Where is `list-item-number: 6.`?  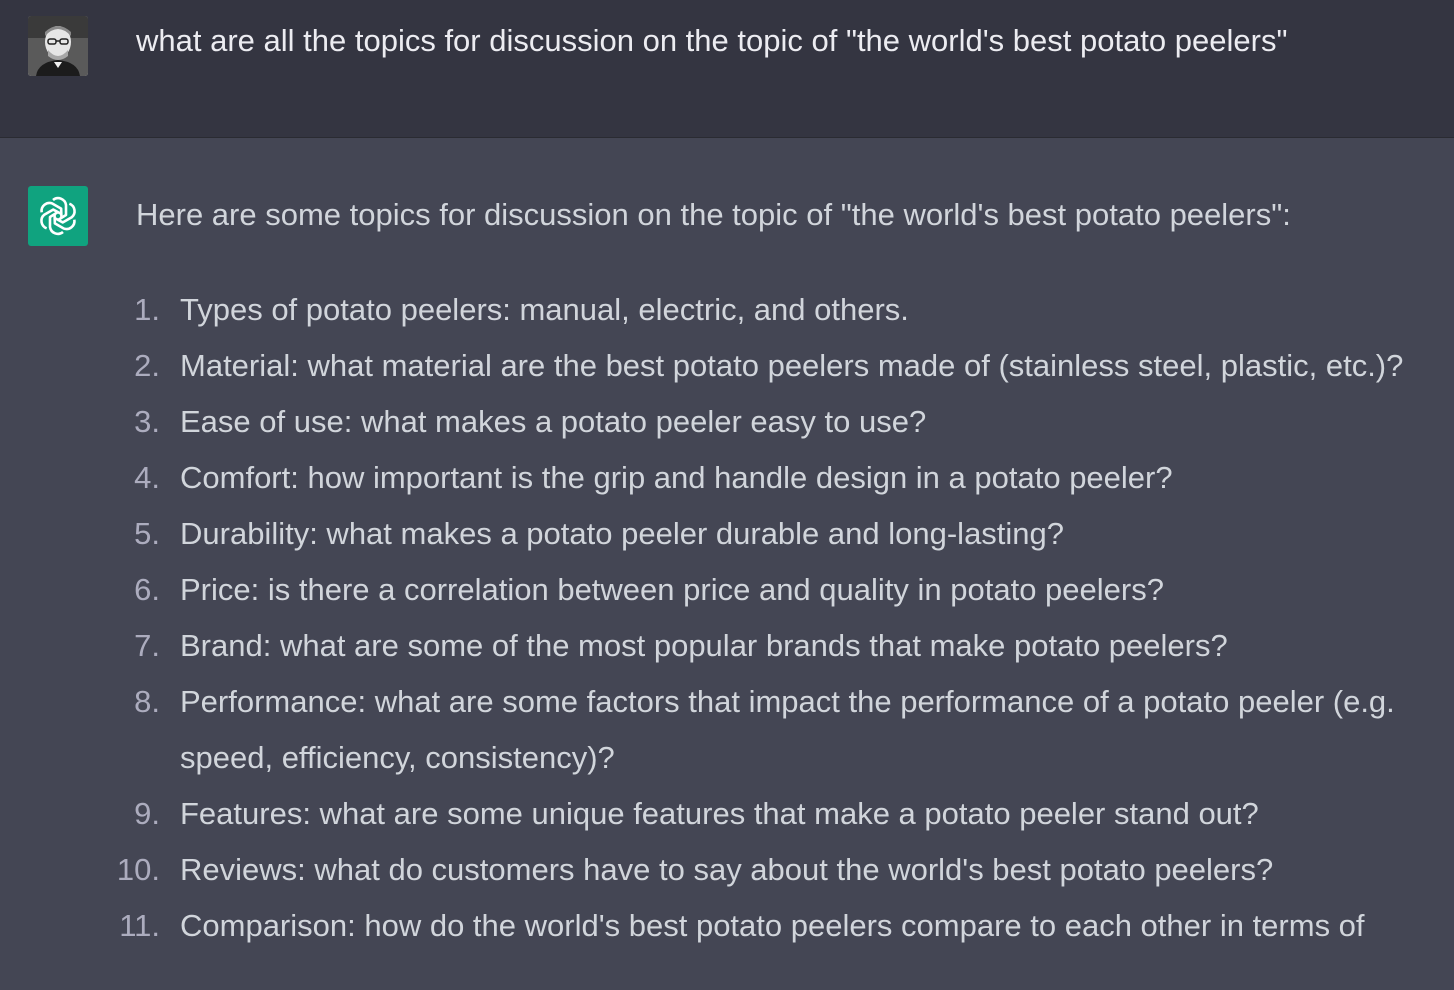
list-item-number: 6. is located at coordinates (147, 589).